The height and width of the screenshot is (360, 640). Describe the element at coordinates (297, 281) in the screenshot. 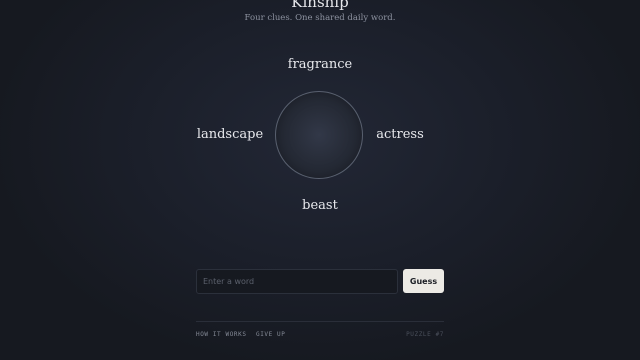

I see `guess-input` at that location.